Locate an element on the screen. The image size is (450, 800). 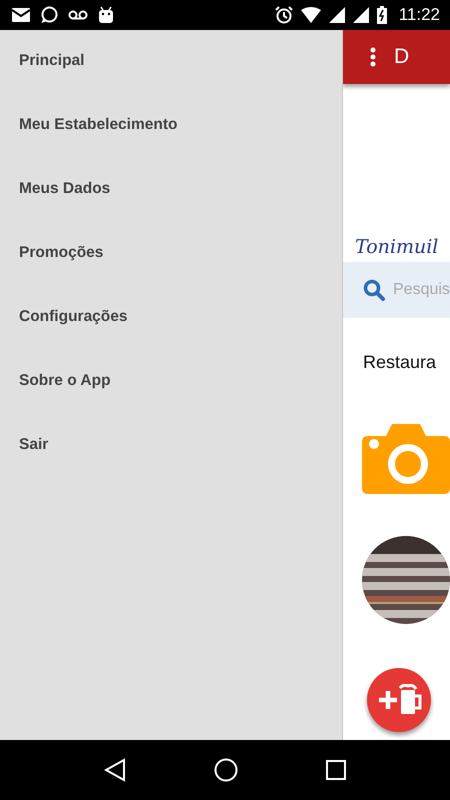
section-title: Restaura is located at coordinates (400, 362).